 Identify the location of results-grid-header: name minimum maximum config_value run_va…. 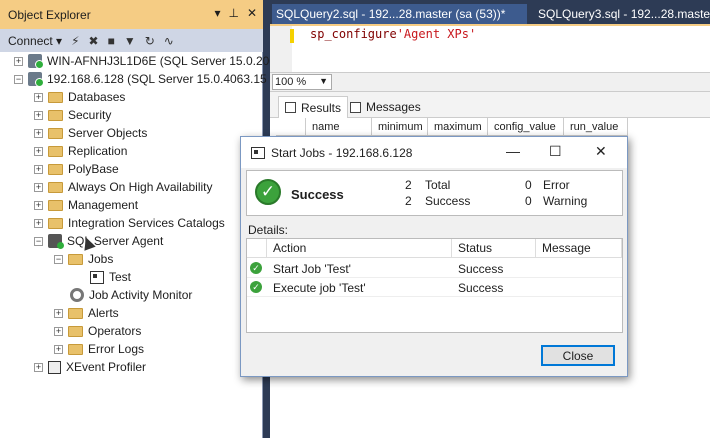
(452, 127).